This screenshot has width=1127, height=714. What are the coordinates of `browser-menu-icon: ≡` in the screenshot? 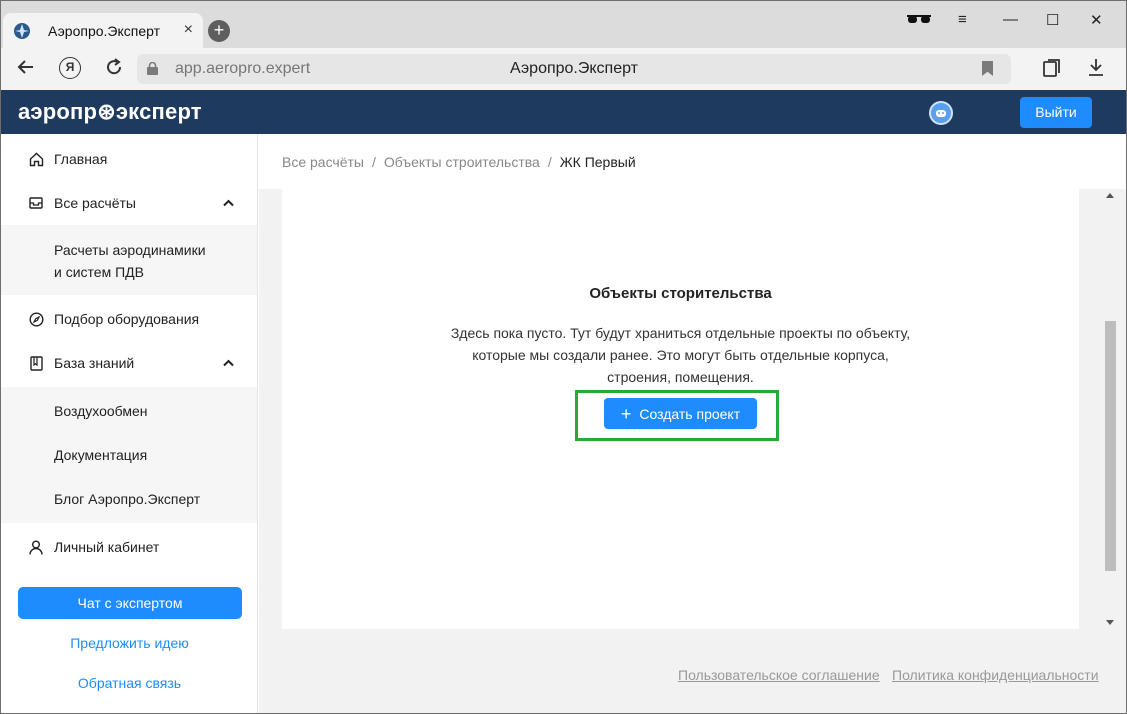 It's located at (962, 19).